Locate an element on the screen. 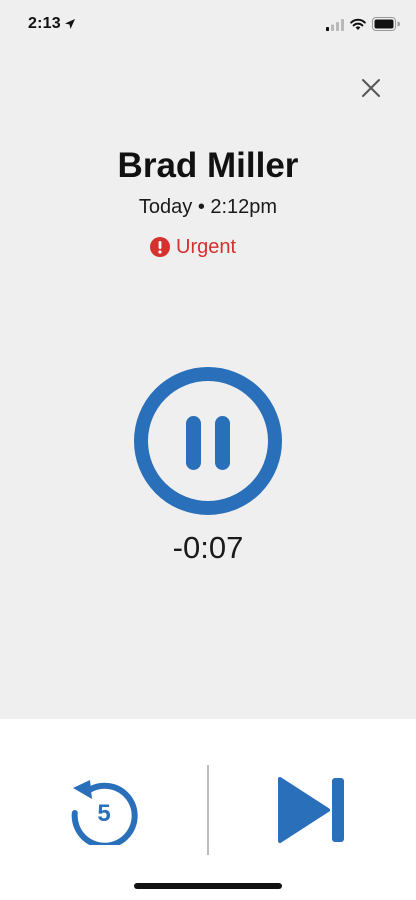 The width and height of the screenshot is (416, 900). location-arrow-icon is located at coordinates (70, 24).